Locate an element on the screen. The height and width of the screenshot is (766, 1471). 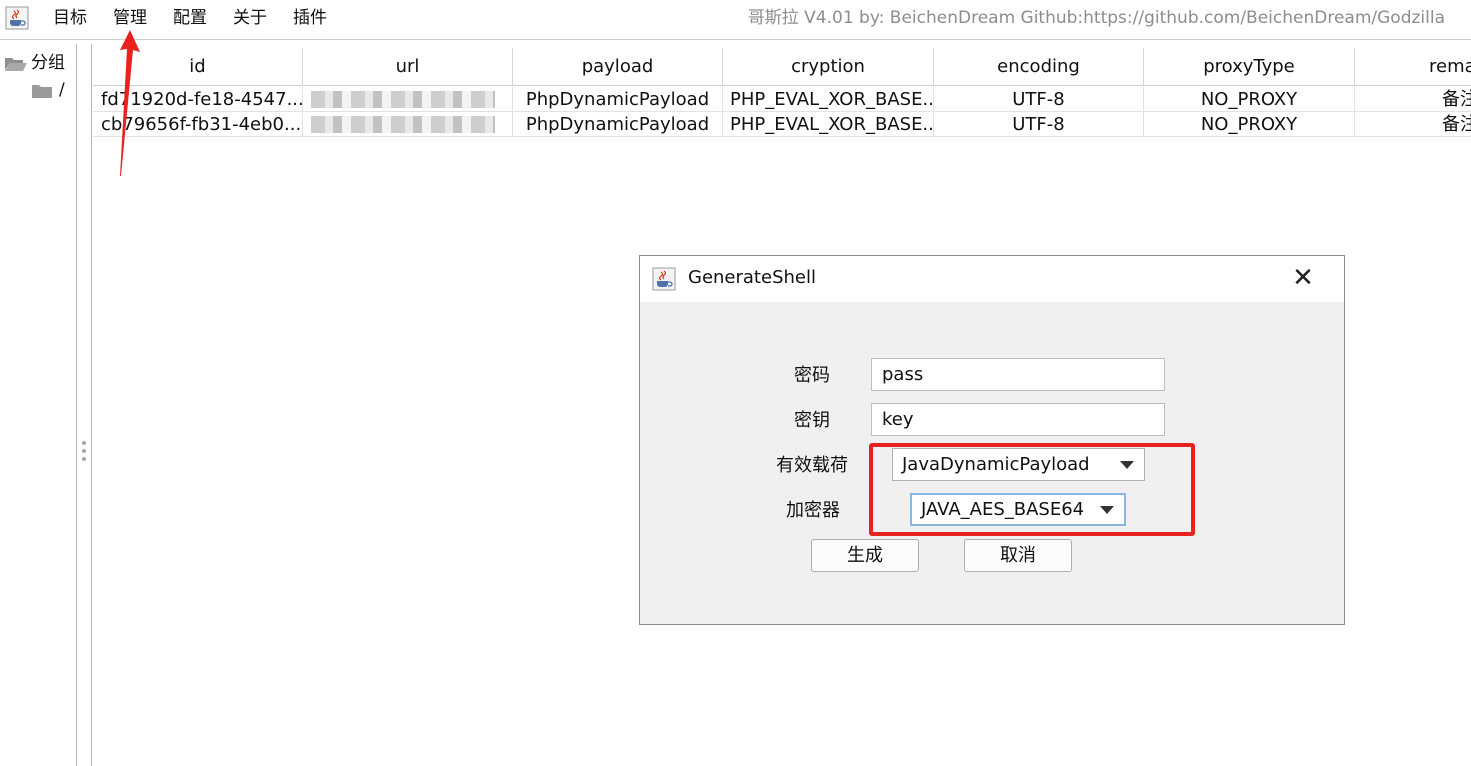
key-field: key is located at coordinates (1018, 419).